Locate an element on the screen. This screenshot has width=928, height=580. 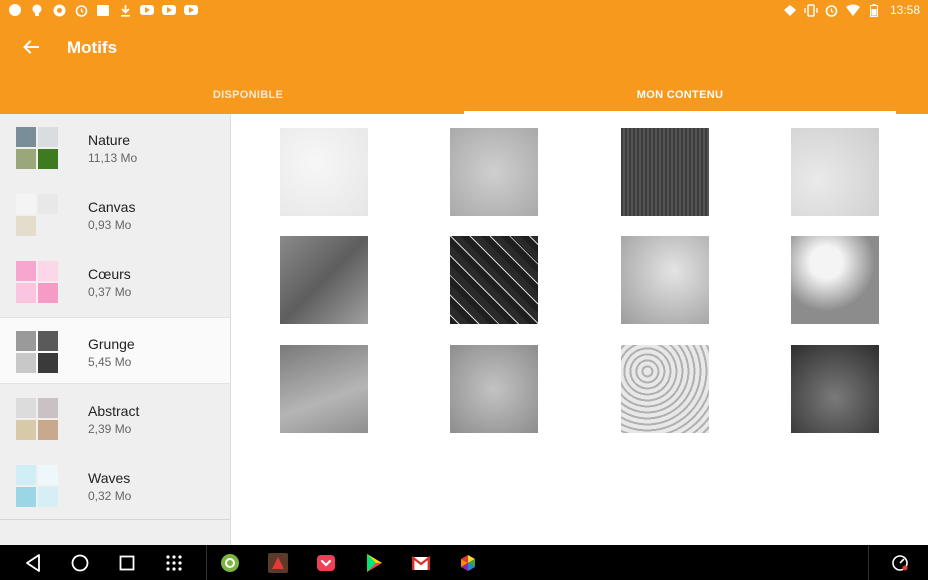
list-divider is located at coordinates (115, 519).